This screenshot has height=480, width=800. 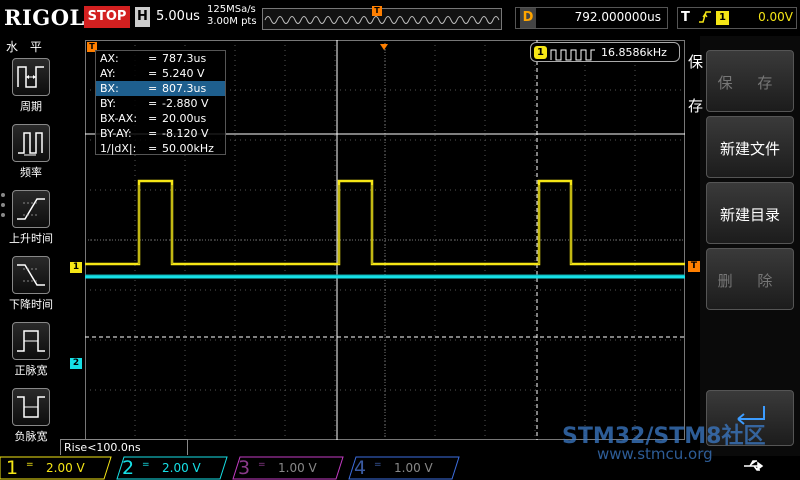 What do you see at coordinates (31, 341) in the screenshot?
I see `positive-width-icon` at bounding box center [31, 341].